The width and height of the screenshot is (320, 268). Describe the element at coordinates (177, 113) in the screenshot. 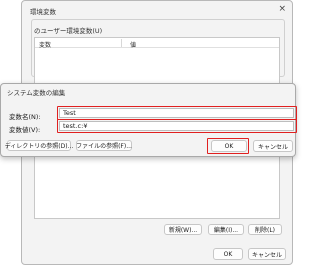

I see `variable-name-highlight` at that location.